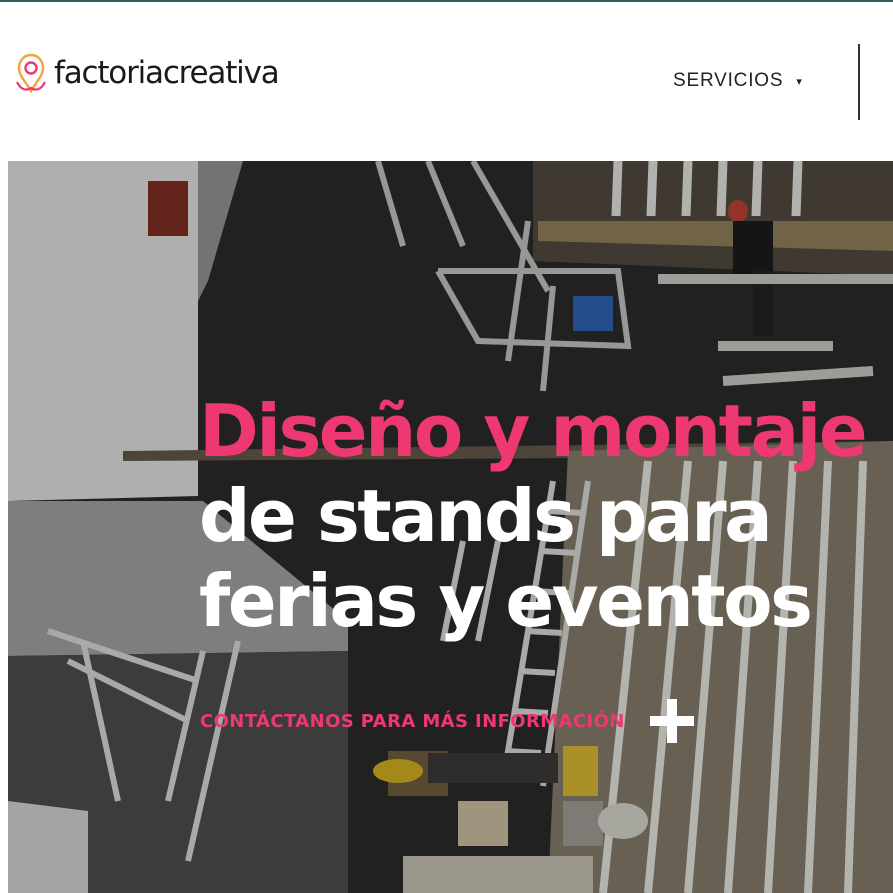 Image resolution: width=893 pixels, height=893 pixels. What do you see at coordinates (412, 721) in the screenshot?
I see `contact-cta-label: CONTÁCTANOS PARA MÁS INFORMACIÓN` at bounding box center [412, 721].